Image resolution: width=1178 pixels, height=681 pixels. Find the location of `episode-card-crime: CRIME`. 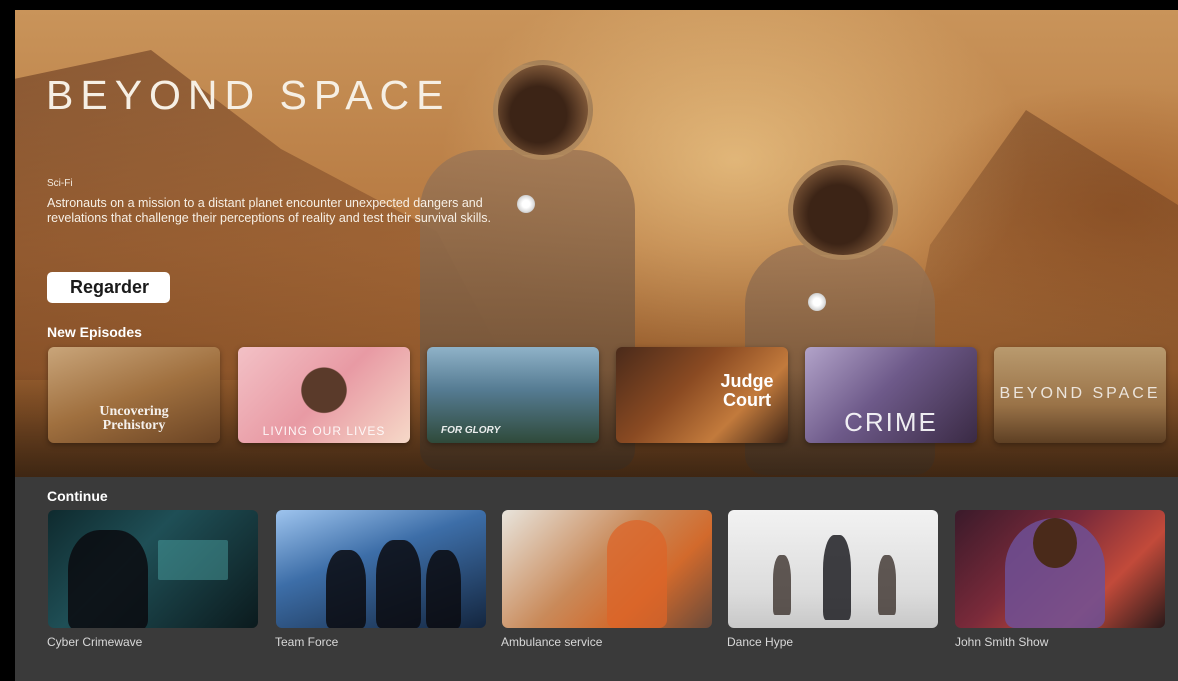

episode-card-crime: CRIME is located at coordinates (891, 395).